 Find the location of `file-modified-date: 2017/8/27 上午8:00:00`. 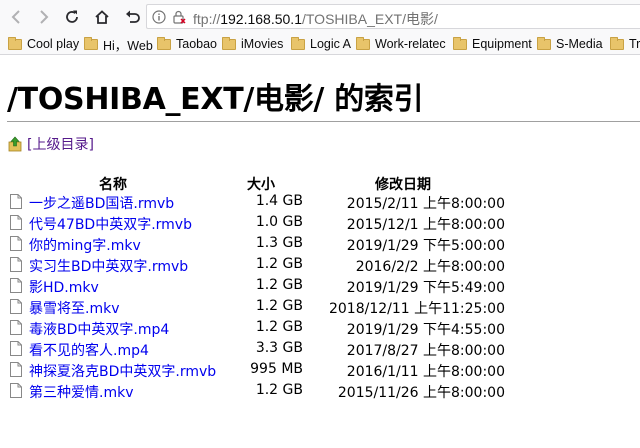

file-modified-date: 2017/8/27 上午8:00:00 is located at coordinates (425, 351).